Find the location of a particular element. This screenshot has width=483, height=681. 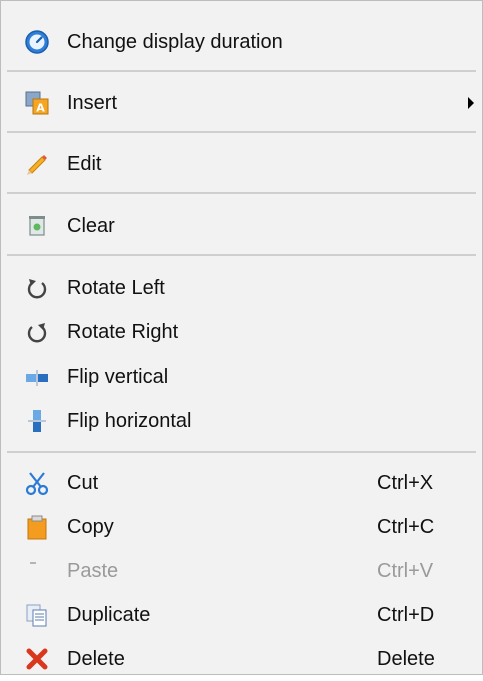

menu-item-change-display-duration: Change display duration is located at coordinates (241, 42).